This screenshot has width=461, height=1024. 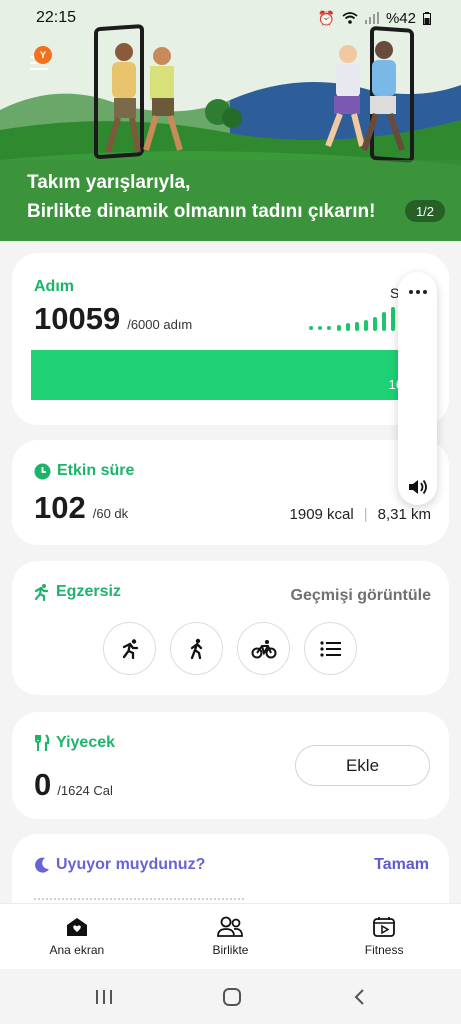 What do you see at coordinates (361, 596) in the screenshot?
I see `view-history-link: Geçmişi görüntüle` at bounding box center [361, 596].